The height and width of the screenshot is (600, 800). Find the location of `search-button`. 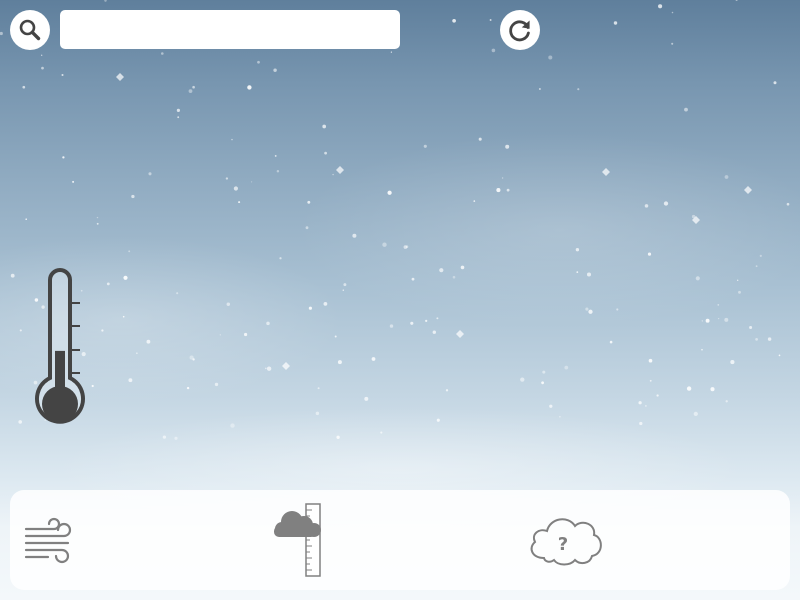

search-button is located at coordinates (30, 30).